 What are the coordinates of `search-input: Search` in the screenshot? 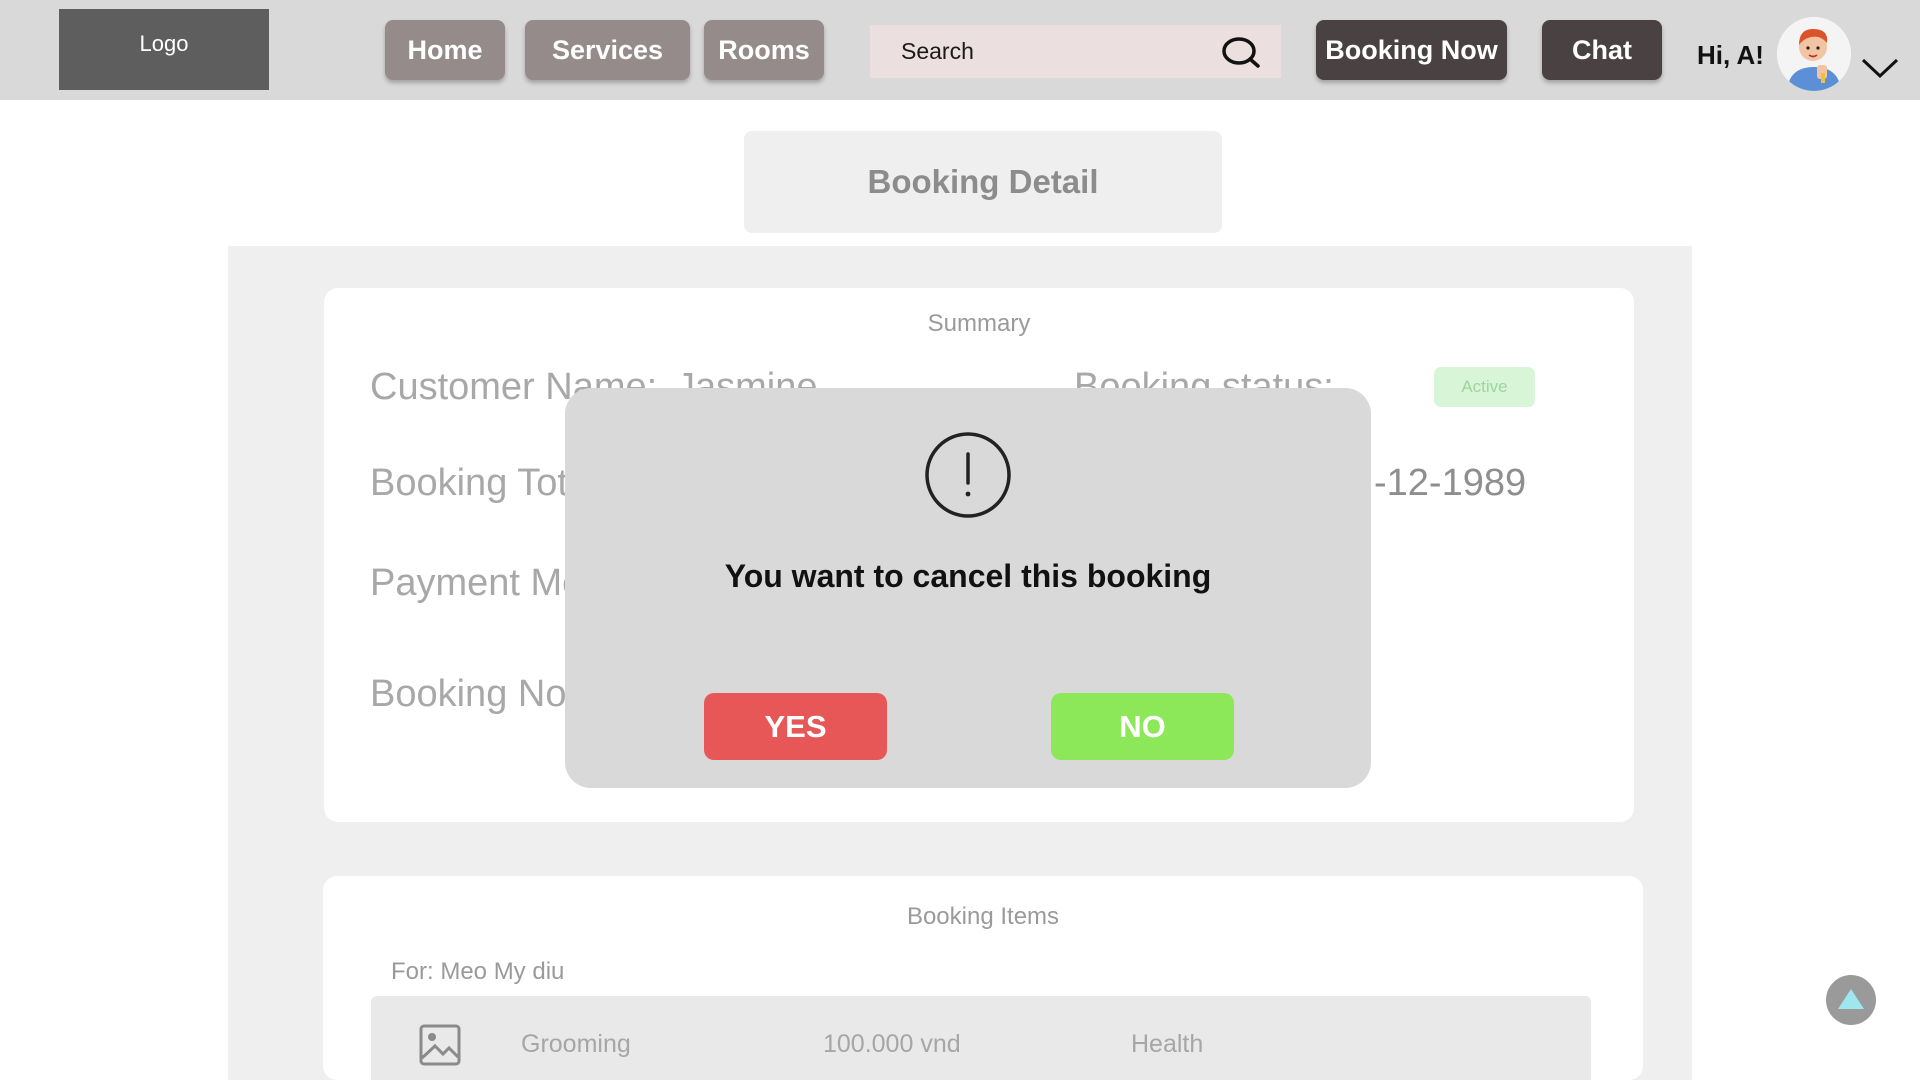 It's located at (1075, 51).